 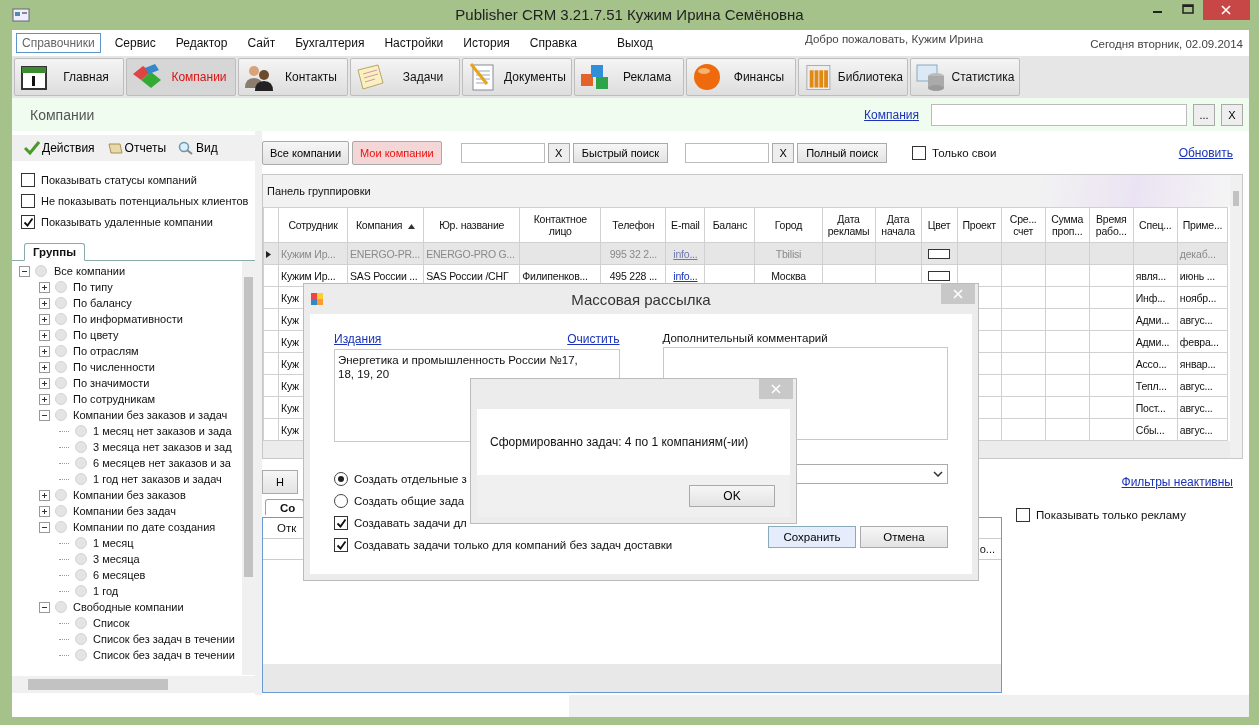 I want to click on comment-label: Дополнительный комментарий, so click(x=745, y=338).